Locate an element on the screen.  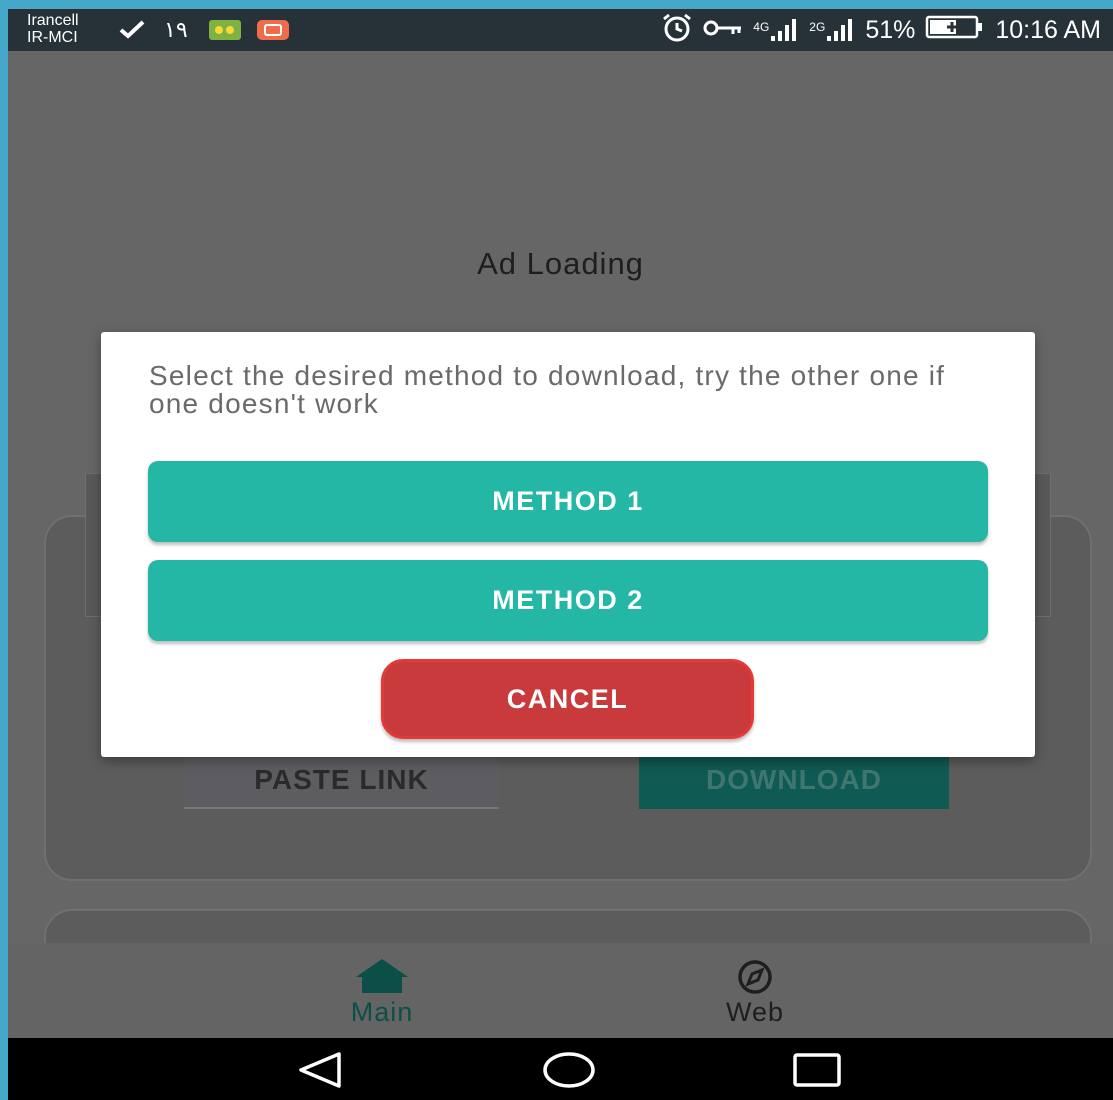
notification-count: ۱۹ is located at coordinates (176, 29).